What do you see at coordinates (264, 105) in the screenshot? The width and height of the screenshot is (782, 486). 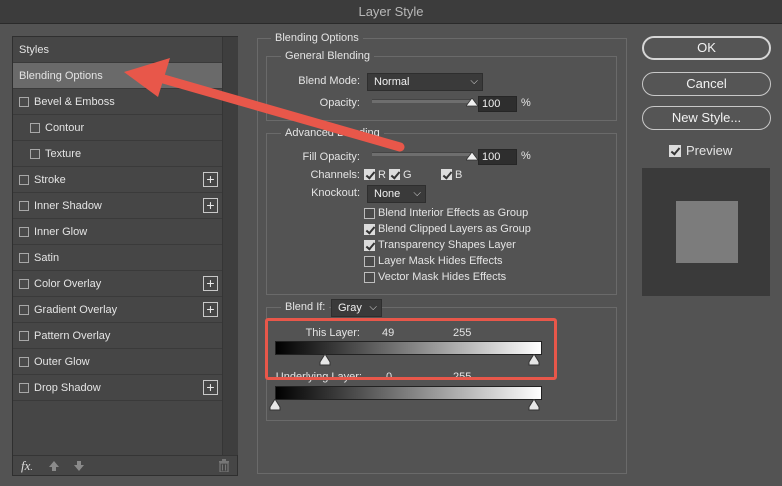 I see `annotation-arrow` at bounding box center [264, 105].